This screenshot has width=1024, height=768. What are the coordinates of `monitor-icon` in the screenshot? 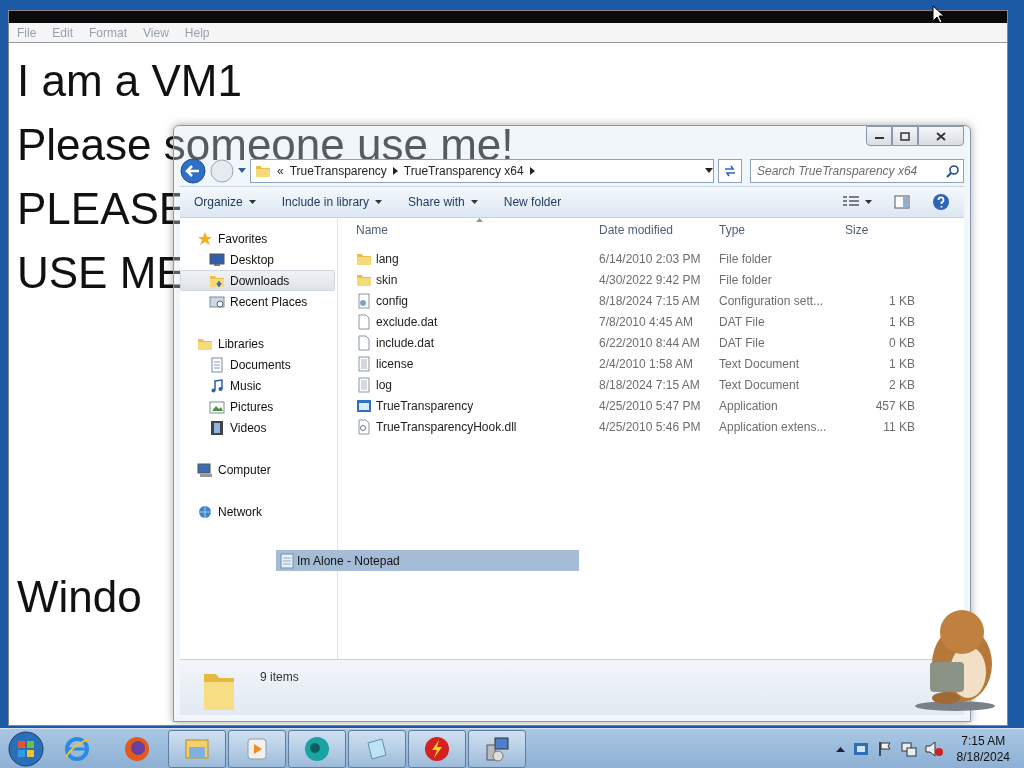 It's located at (217, 259).